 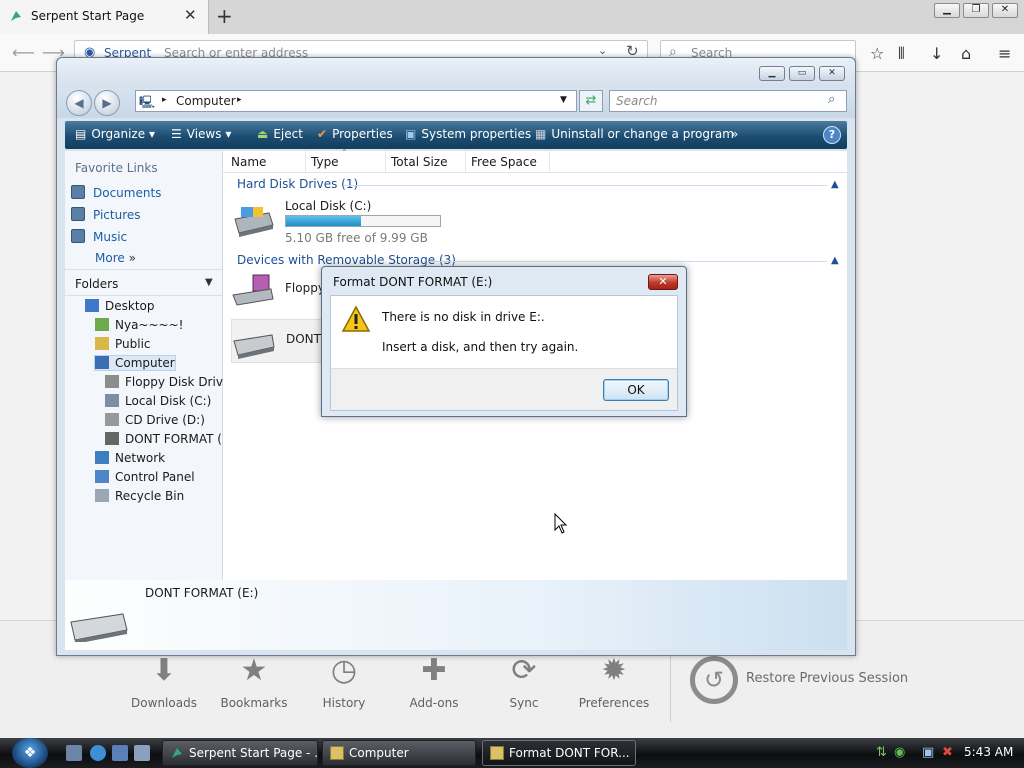 I want to click on tree-item: DONT FORMAT (E:, so click(x=169, y=439).